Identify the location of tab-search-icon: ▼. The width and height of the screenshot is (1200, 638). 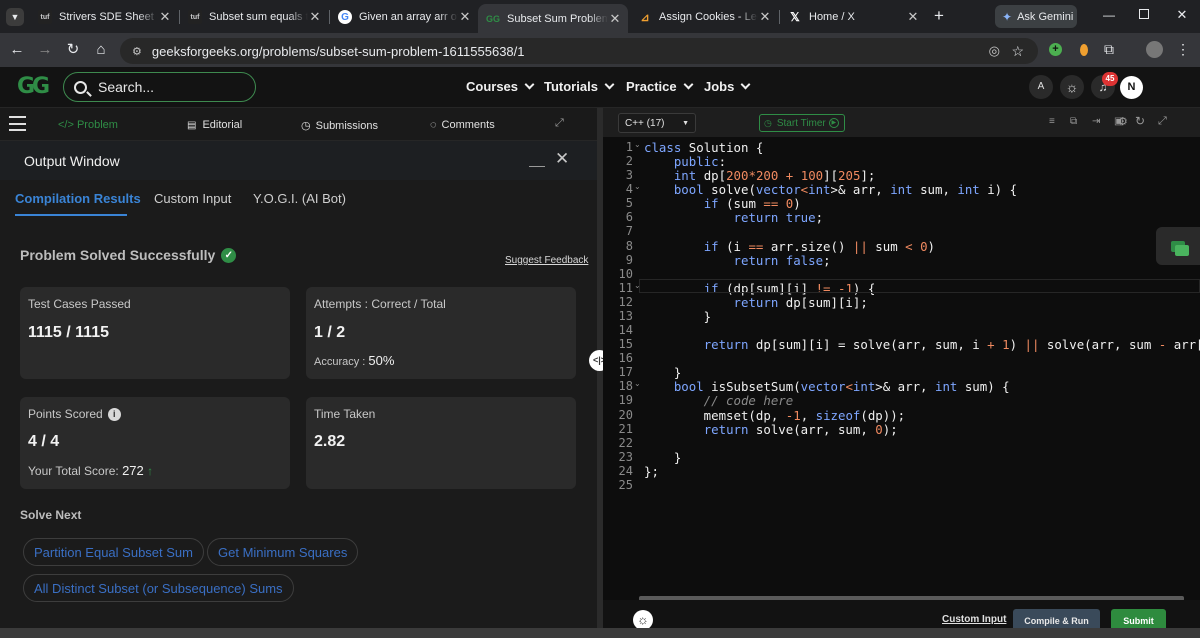
(15, 17).